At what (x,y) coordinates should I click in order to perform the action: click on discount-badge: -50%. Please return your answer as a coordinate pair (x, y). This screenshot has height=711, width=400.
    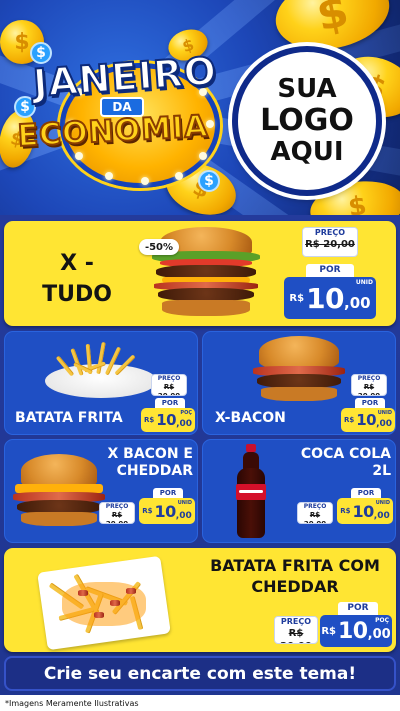
    Looking at the image, I should click on (159, 247).